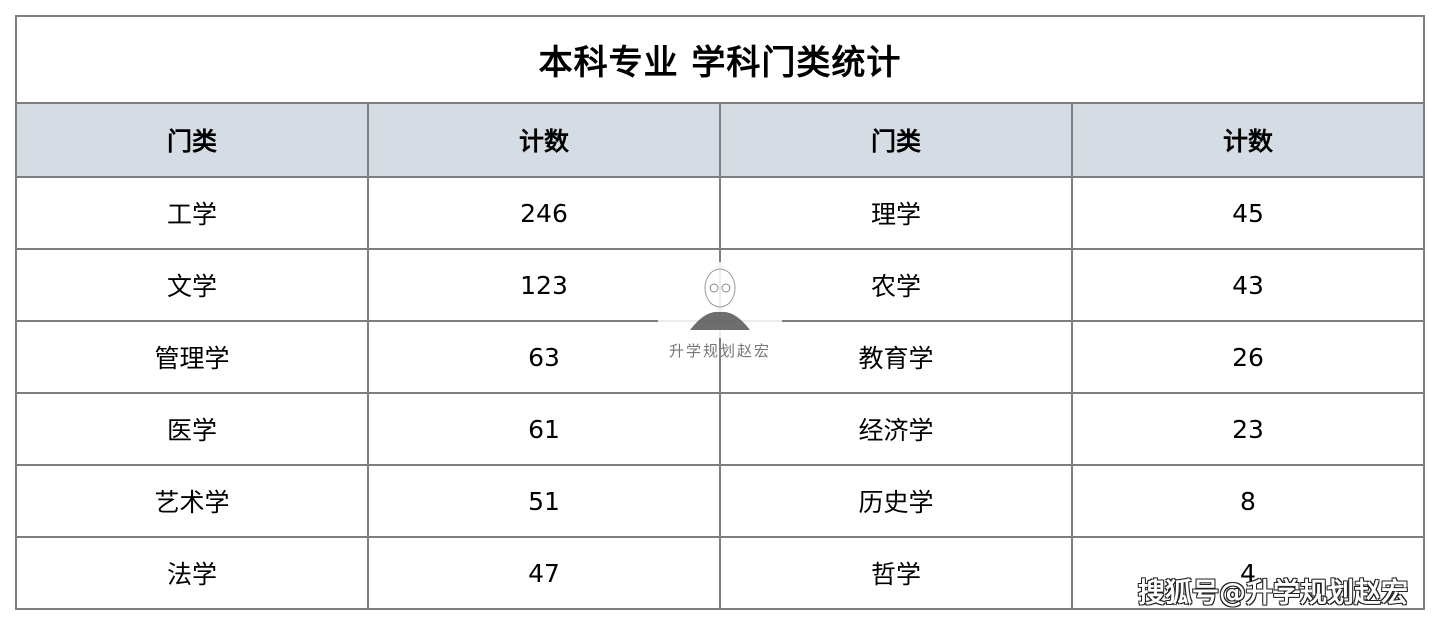  I want to click on header-row: 门类 计数 门类 计数, so click(720, 141).